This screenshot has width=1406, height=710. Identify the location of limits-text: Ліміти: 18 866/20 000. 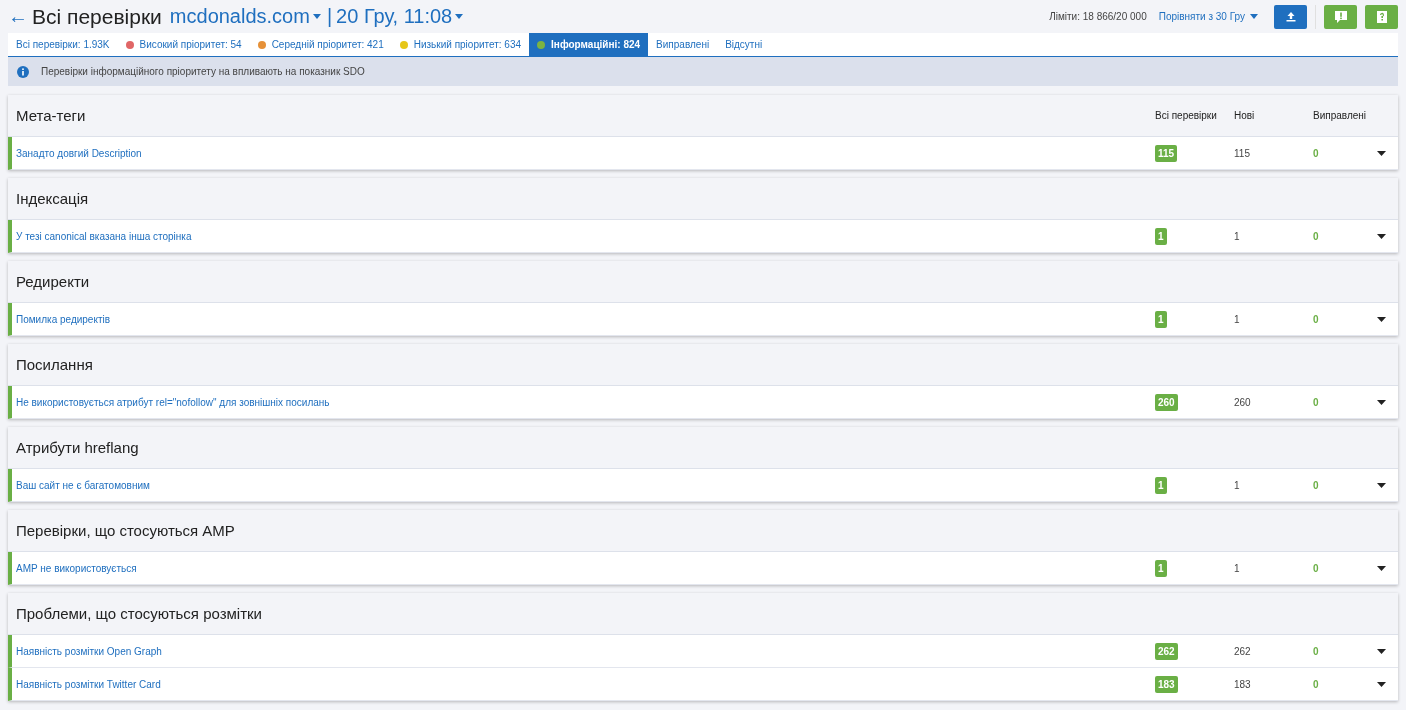
(1098, 16).